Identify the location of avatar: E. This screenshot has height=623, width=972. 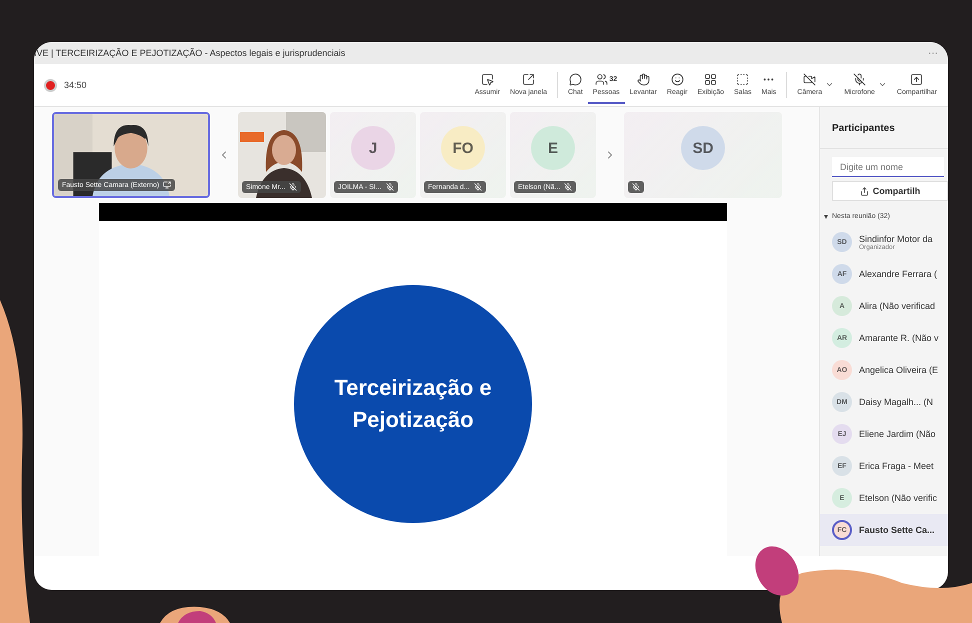
(553, 148).